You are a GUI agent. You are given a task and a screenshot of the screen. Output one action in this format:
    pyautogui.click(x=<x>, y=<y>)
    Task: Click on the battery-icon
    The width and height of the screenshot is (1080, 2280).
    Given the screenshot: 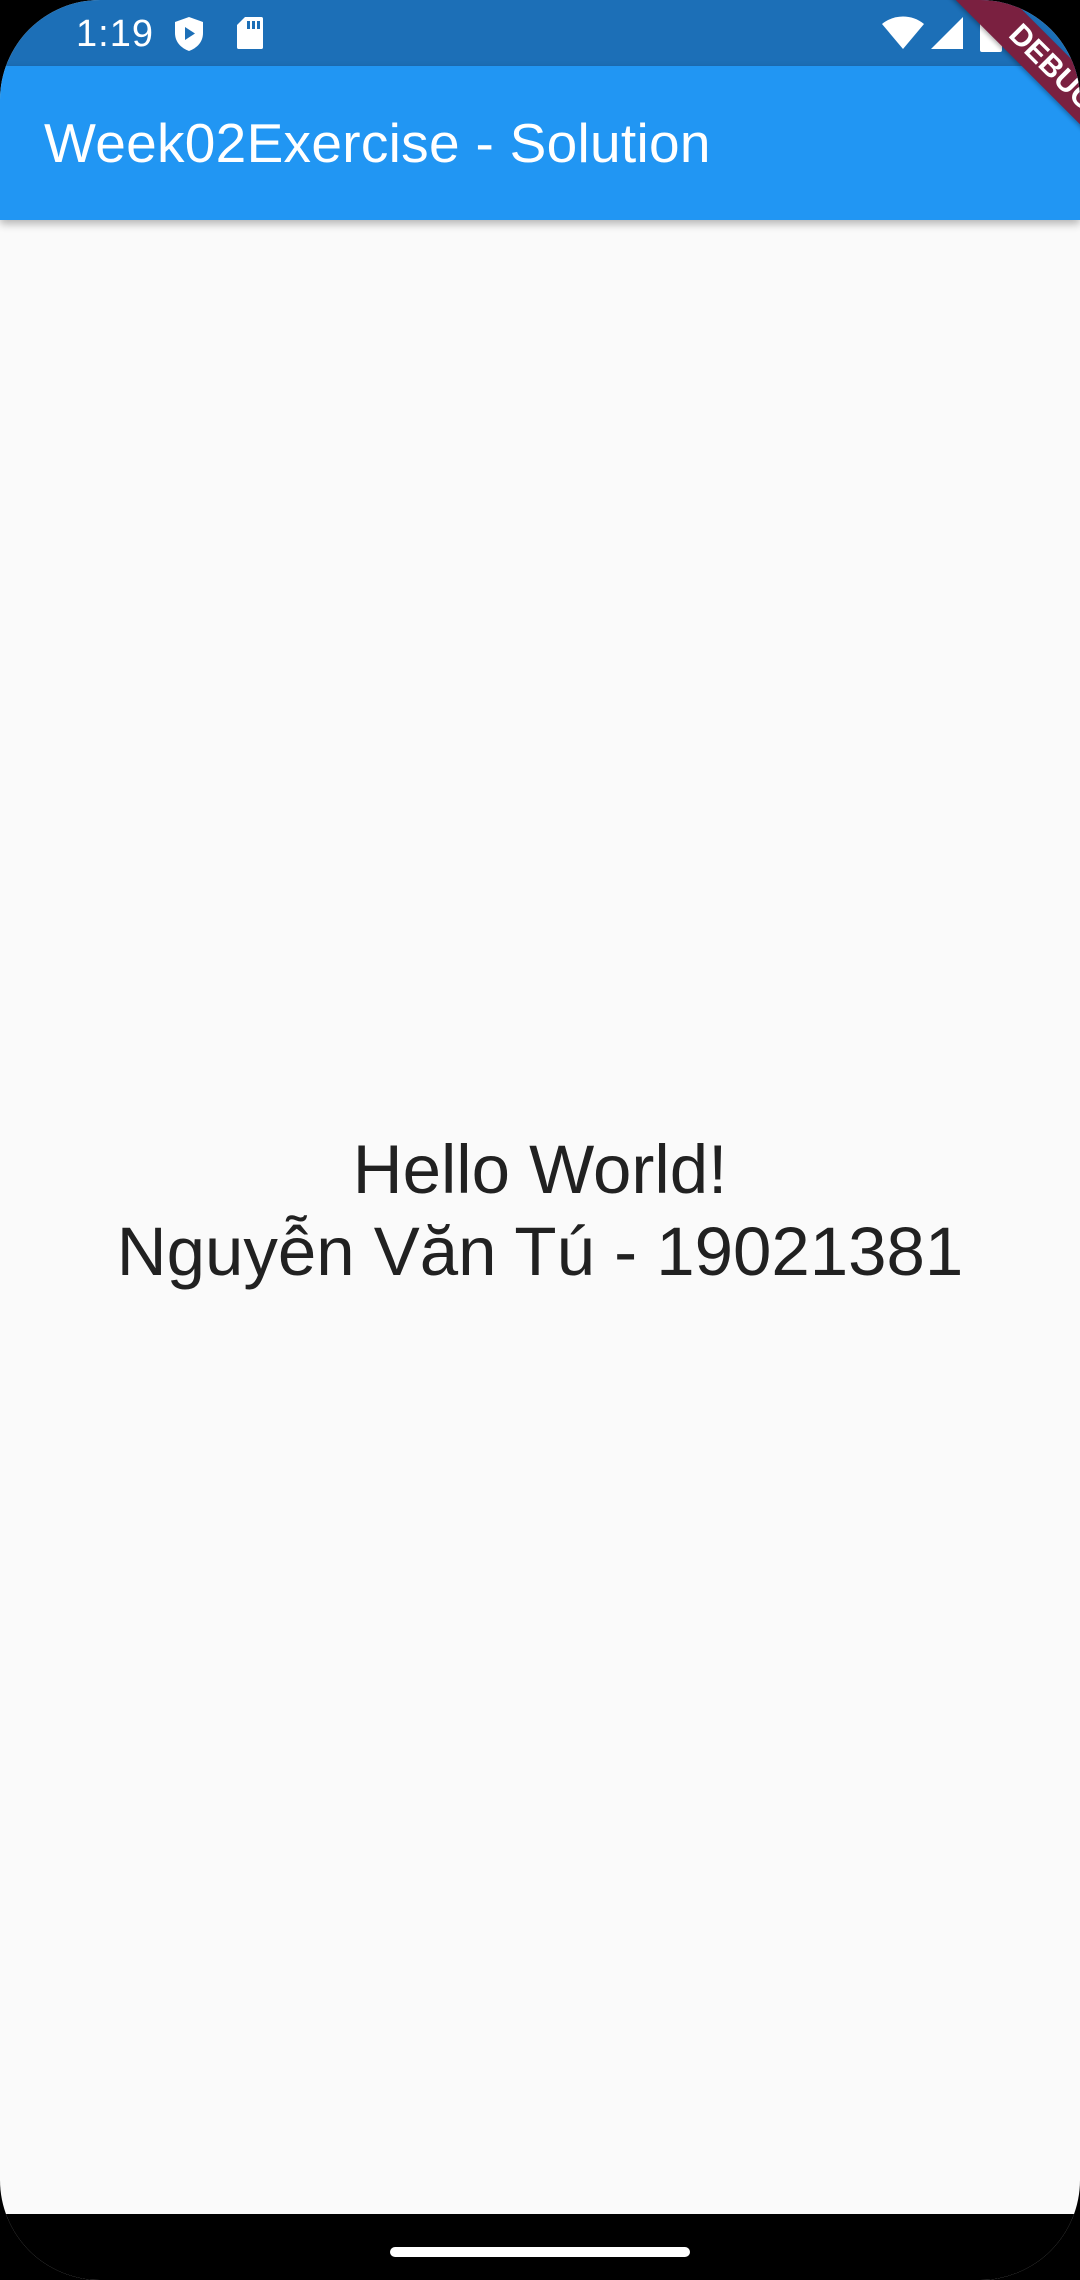 What is the action you would take?
    pyautogui.click(x=991, y=32)
    